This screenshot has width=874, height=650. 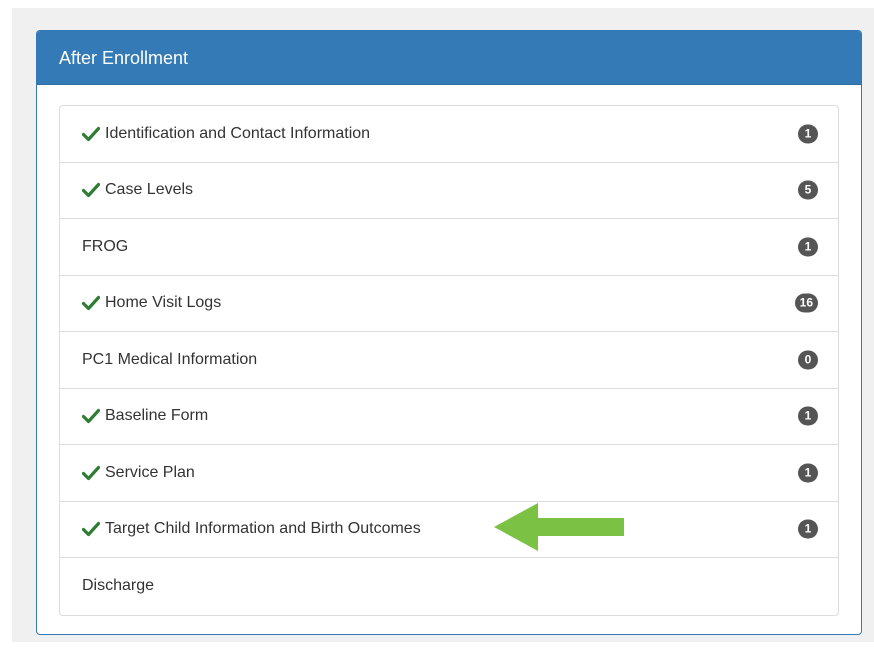 I want to click on list-item: Identification and Contact Information 1, so click(x=449, y=134).